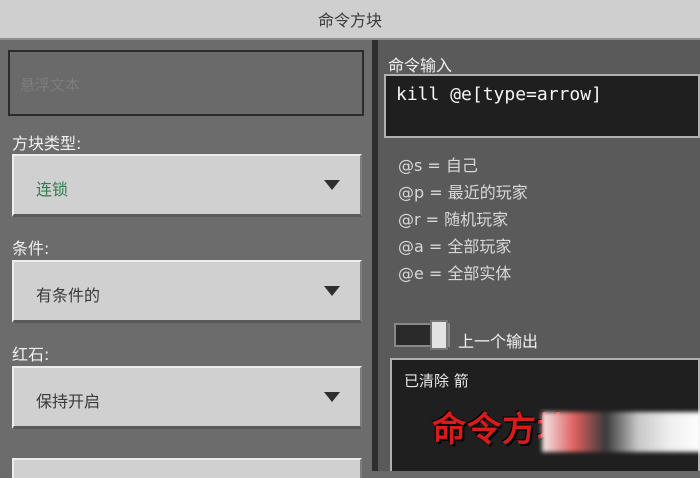 The width and height of the screenshot is (700, 478). Describe the element at coordinates (436, 381) in the screenshot. I see `previous-output-text: 已清除 箭` at that location.